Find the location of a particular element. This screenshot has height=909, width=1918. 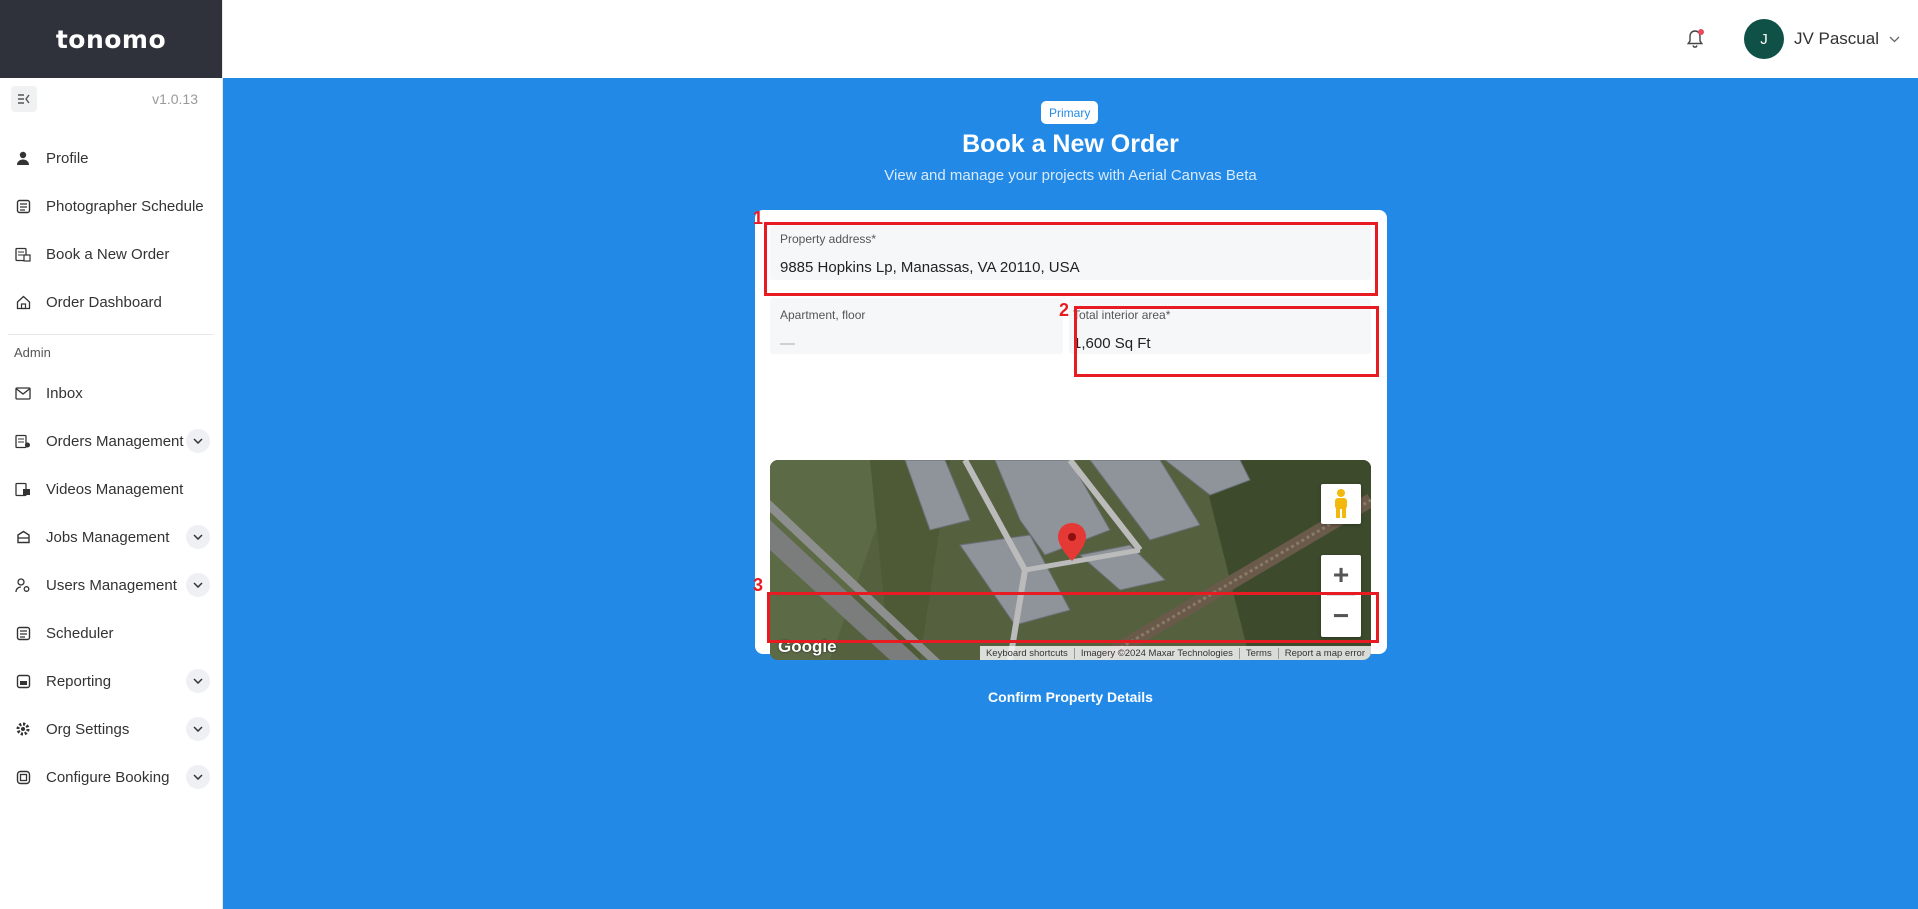

page-title: Book a New Order is located at coordinates (1070, 144).